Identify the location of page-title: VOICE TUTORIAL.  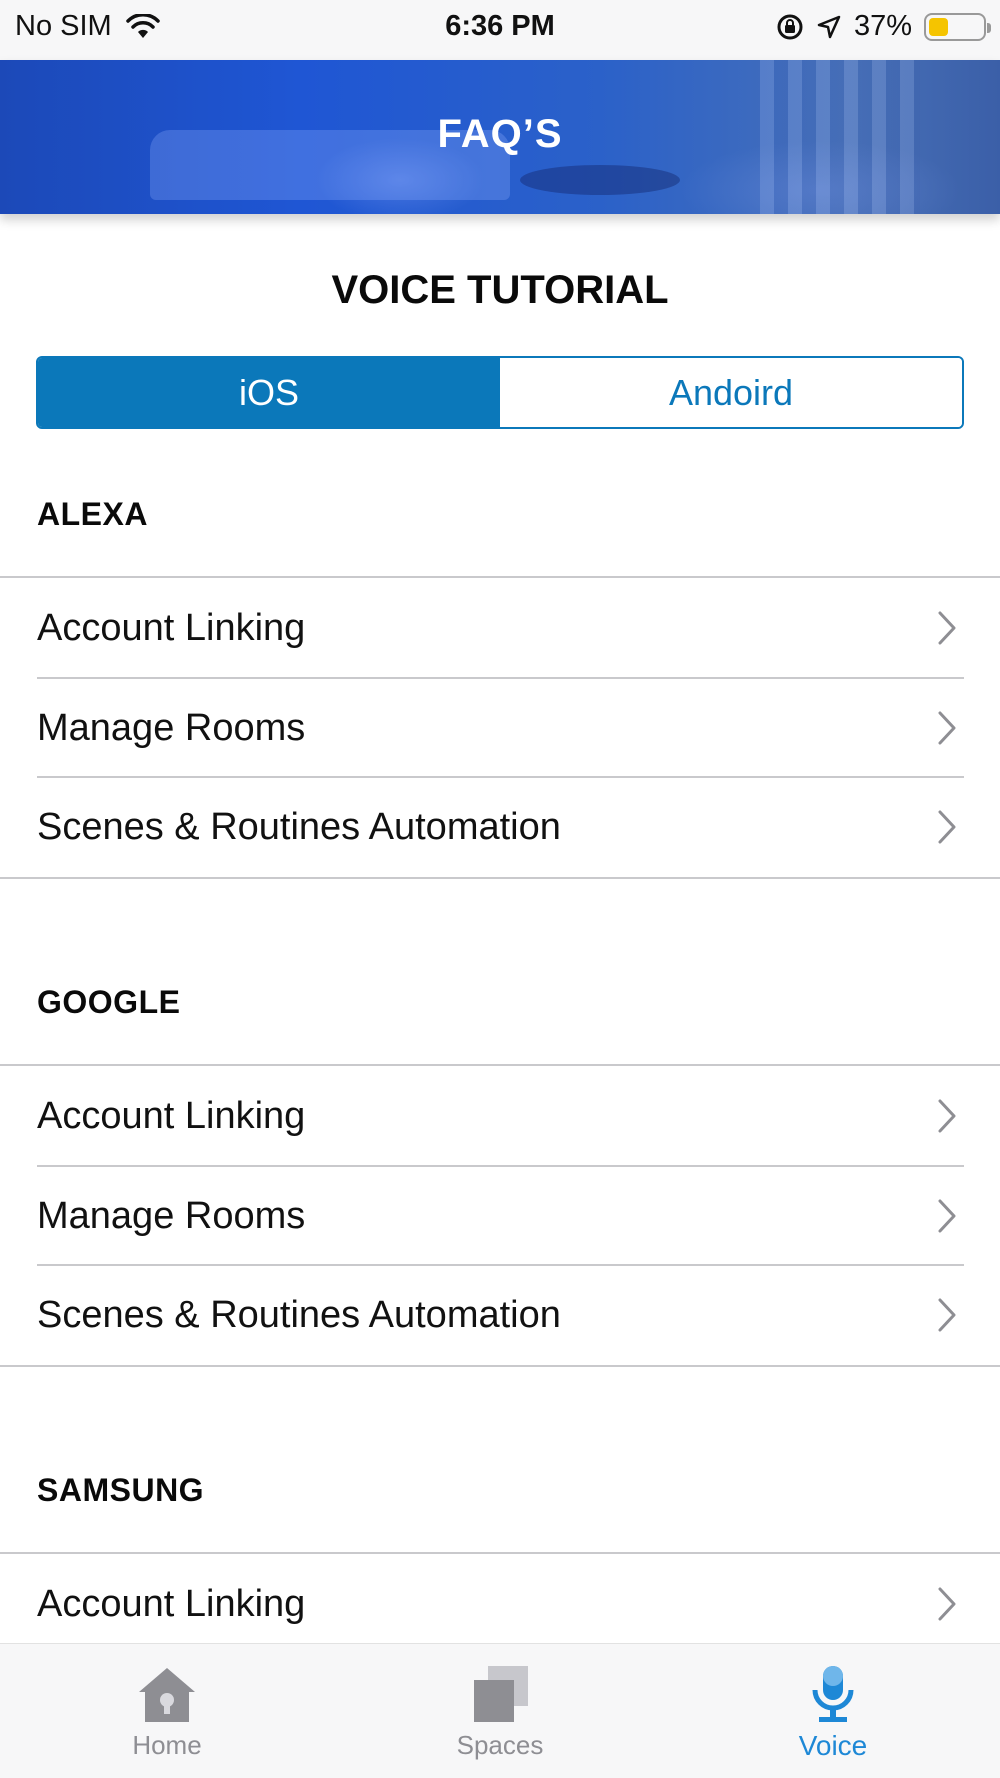
(500, 290).